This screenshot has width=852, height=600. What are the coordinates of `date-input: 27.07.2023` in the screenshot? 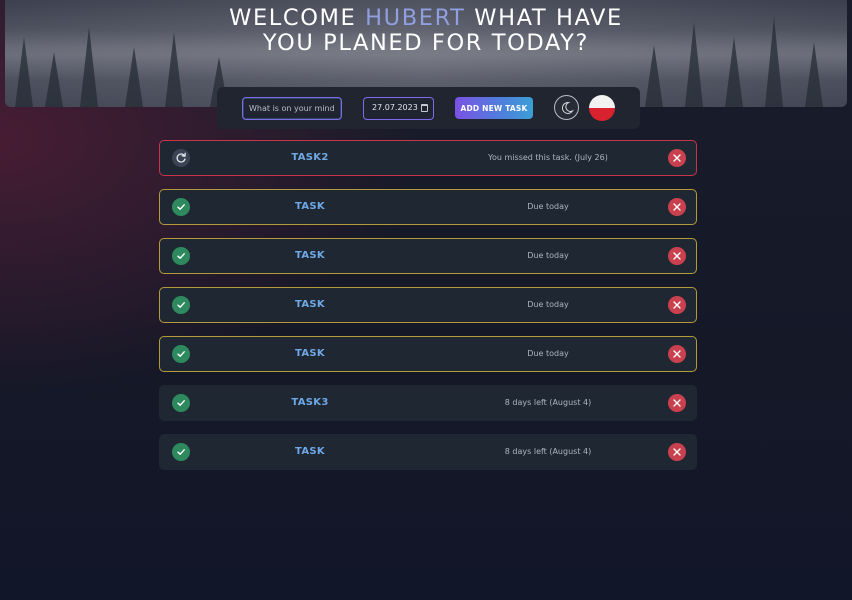 It's located at (398, 108).